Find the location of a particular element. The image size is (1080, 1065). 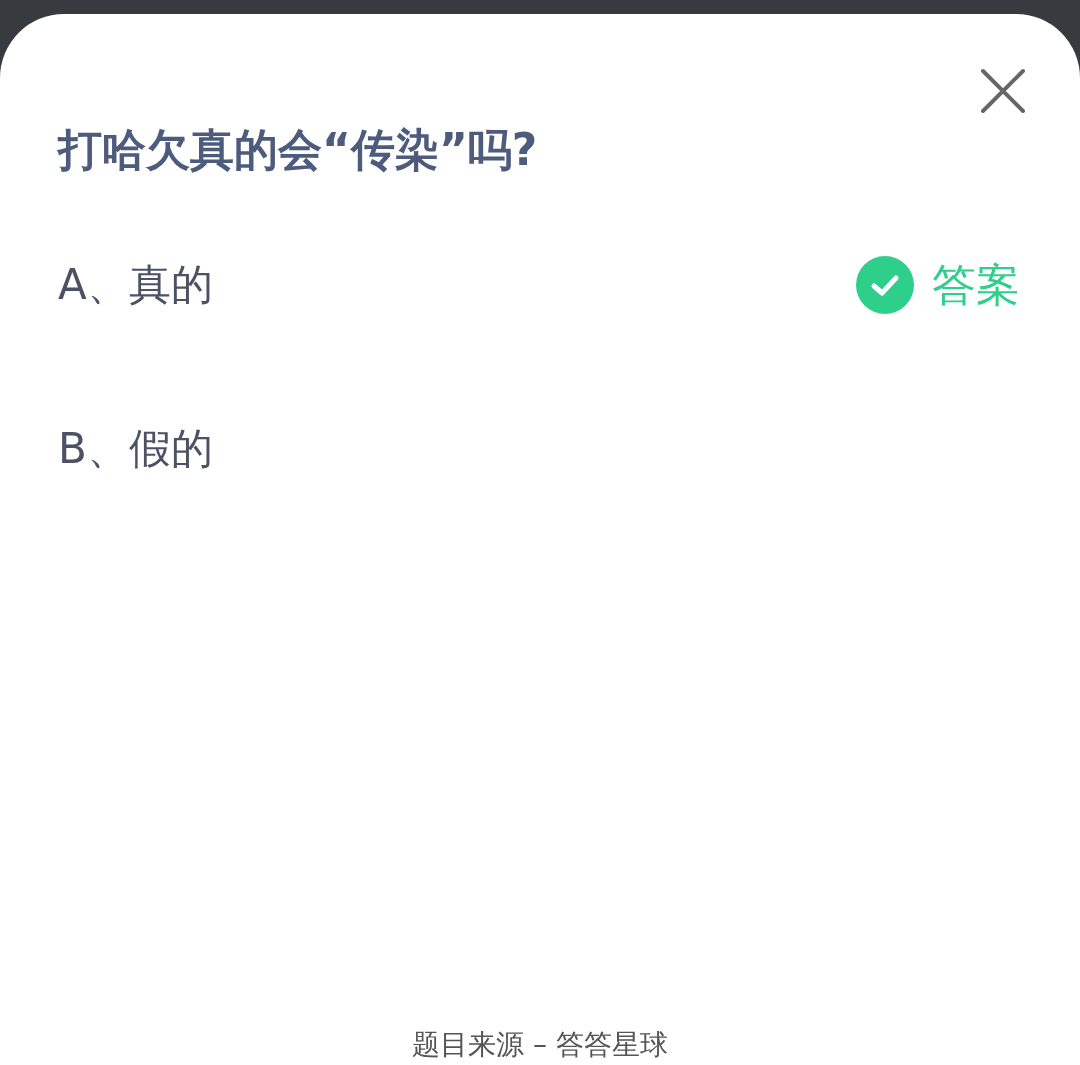

close-button is located at coordinates (1003, 91).